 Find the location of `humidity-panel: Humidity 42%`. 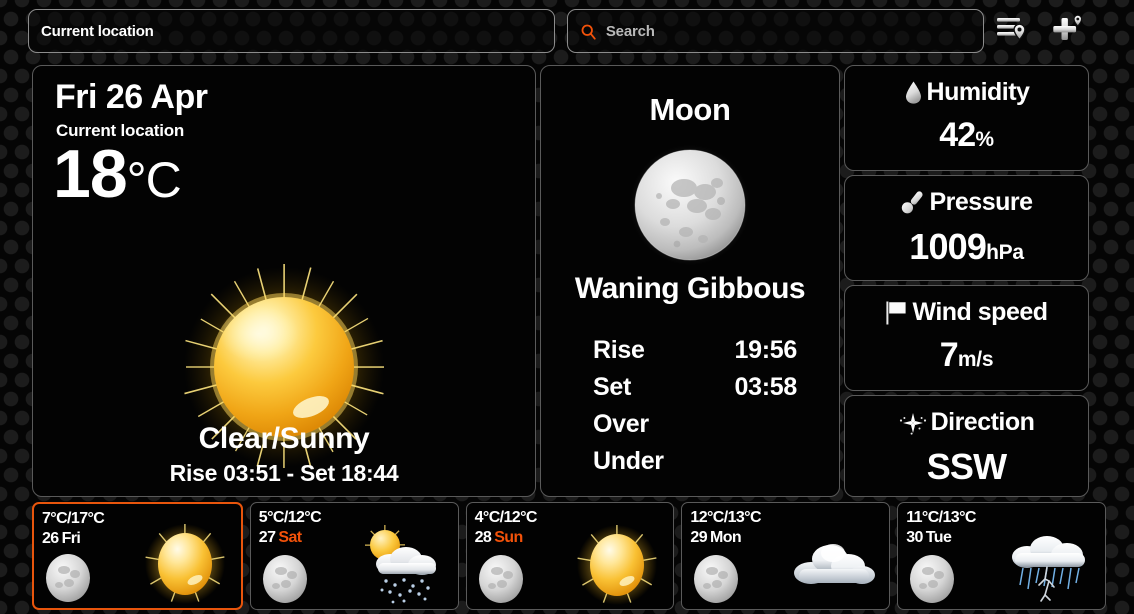

humidity-panel: Humidity 42% is located at coordinates (966, 118).